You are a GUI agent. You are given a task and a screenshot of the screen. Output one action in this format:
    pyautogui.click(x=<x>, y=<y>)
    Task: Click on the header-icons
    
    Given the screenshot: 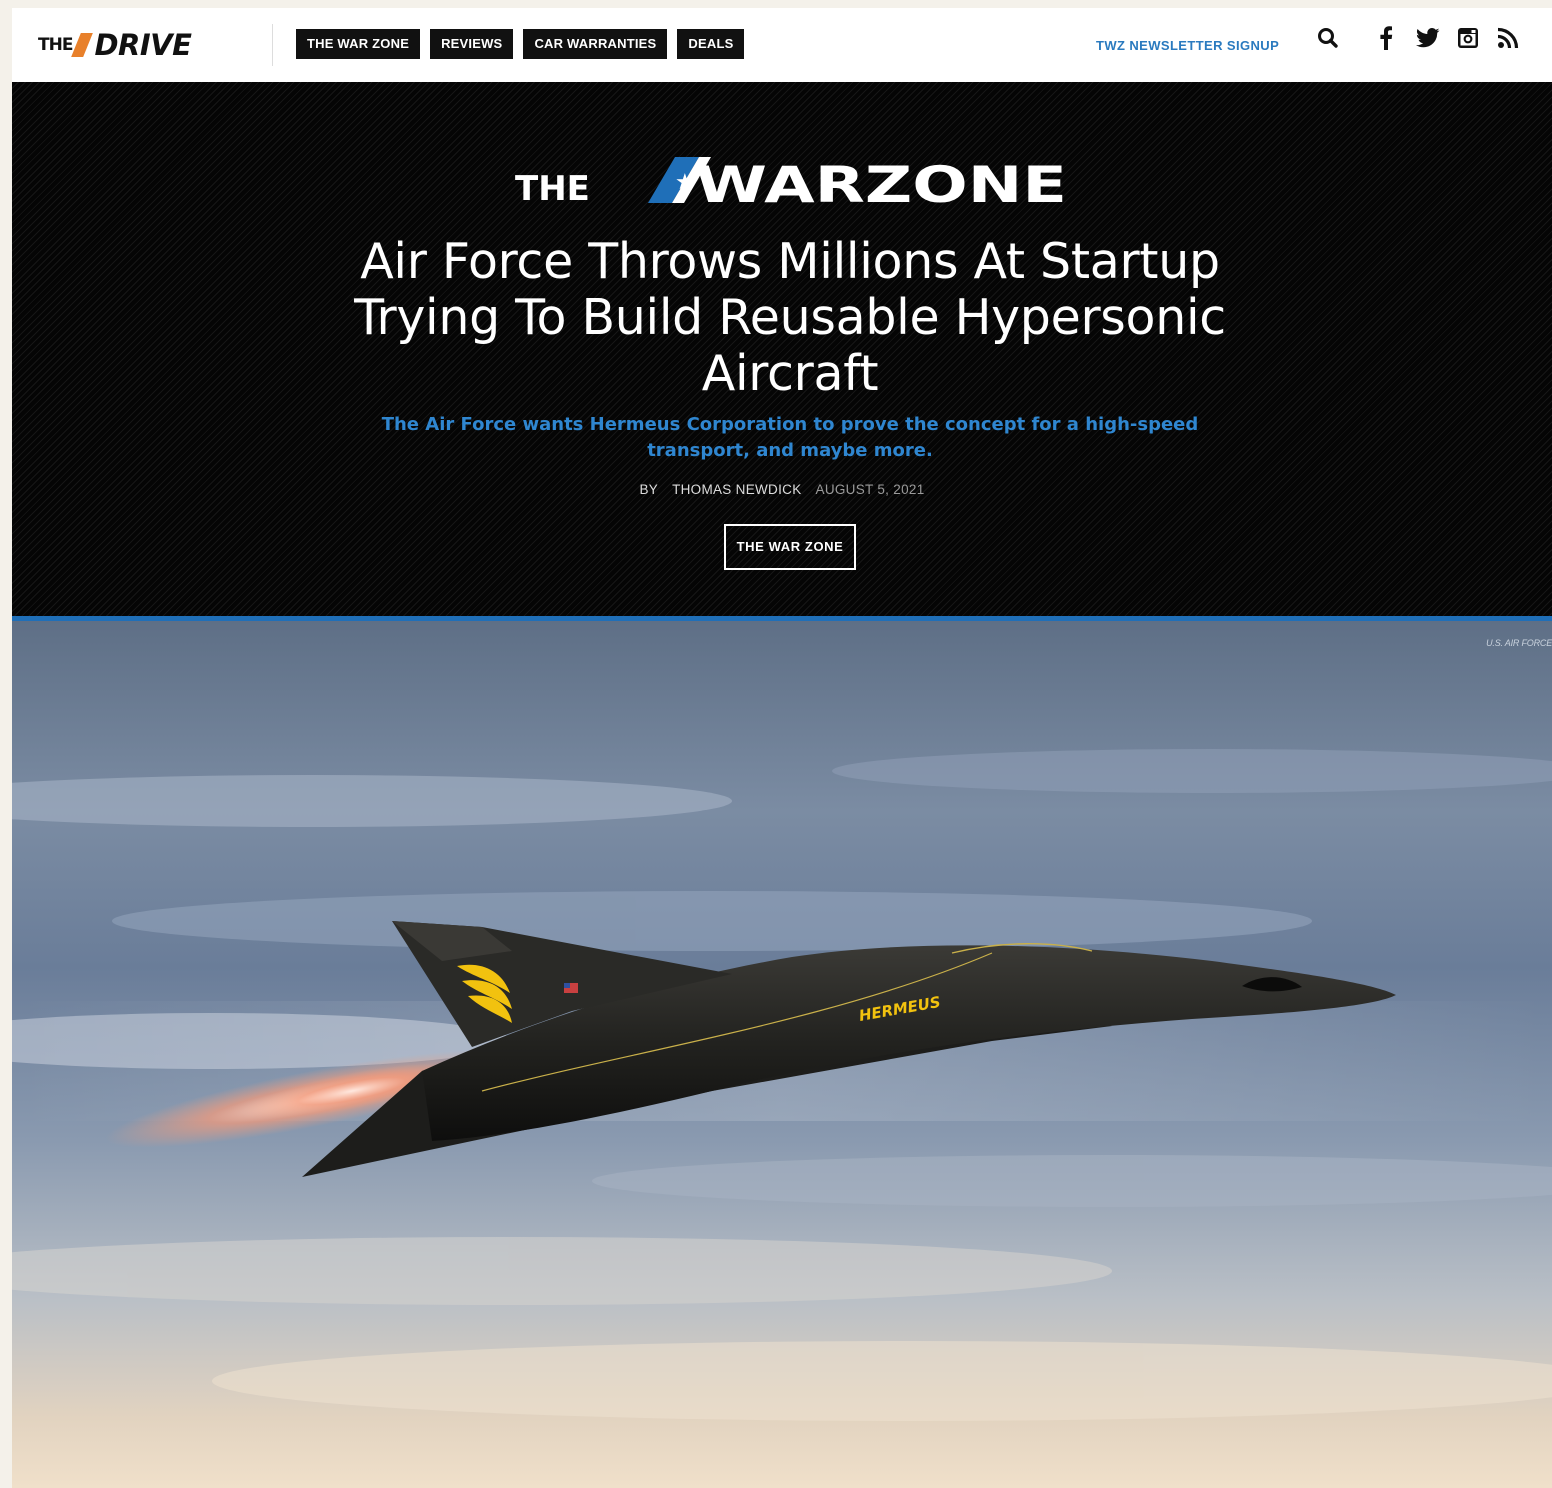 What is the action you would take?
    pyautogui.click(x=1418, y=38)
    